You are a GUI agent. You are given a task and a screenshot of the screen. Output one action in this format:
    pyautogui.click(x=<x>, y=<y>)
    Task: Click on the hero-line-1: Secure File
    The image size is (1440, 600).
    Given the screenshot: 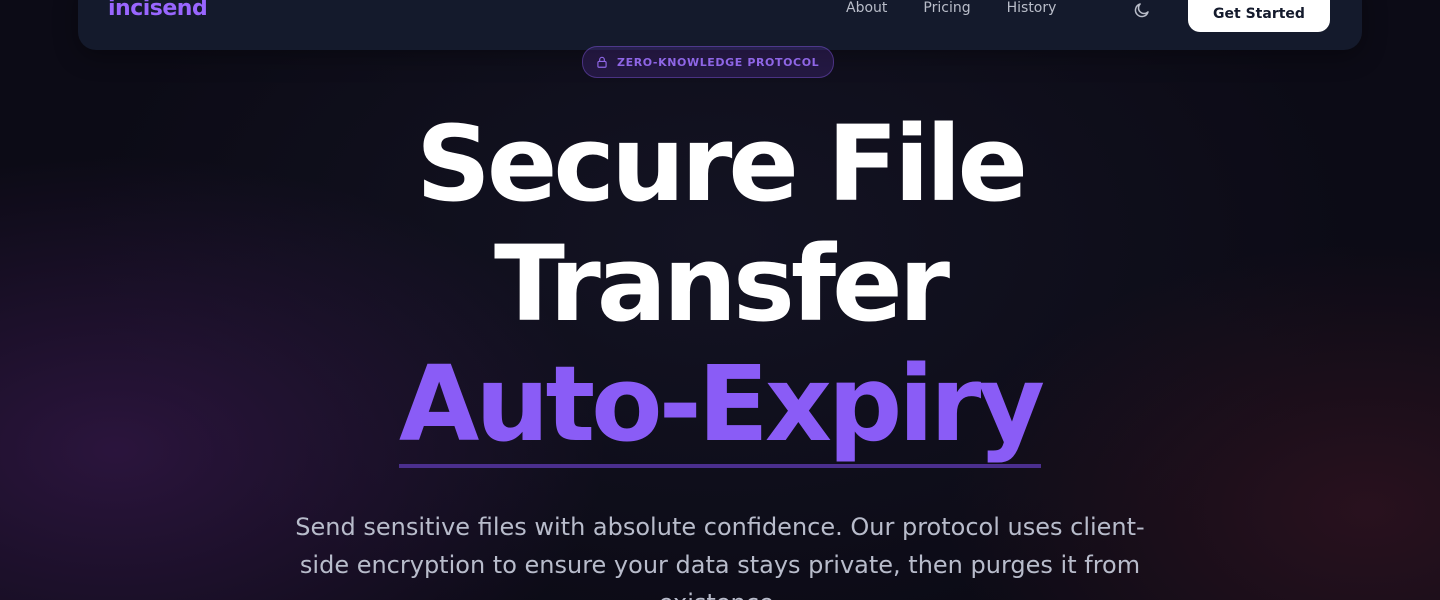 What is the action you would take?
    pyautogui.click(x=721, y=164)
    